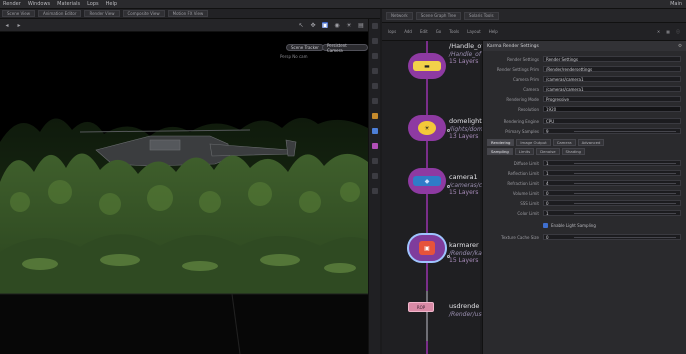  What do you see at coordinates (584, 225) in the screenshot?
I see `param-row: Enable Light Sampling` at bounding box center [584, 225].